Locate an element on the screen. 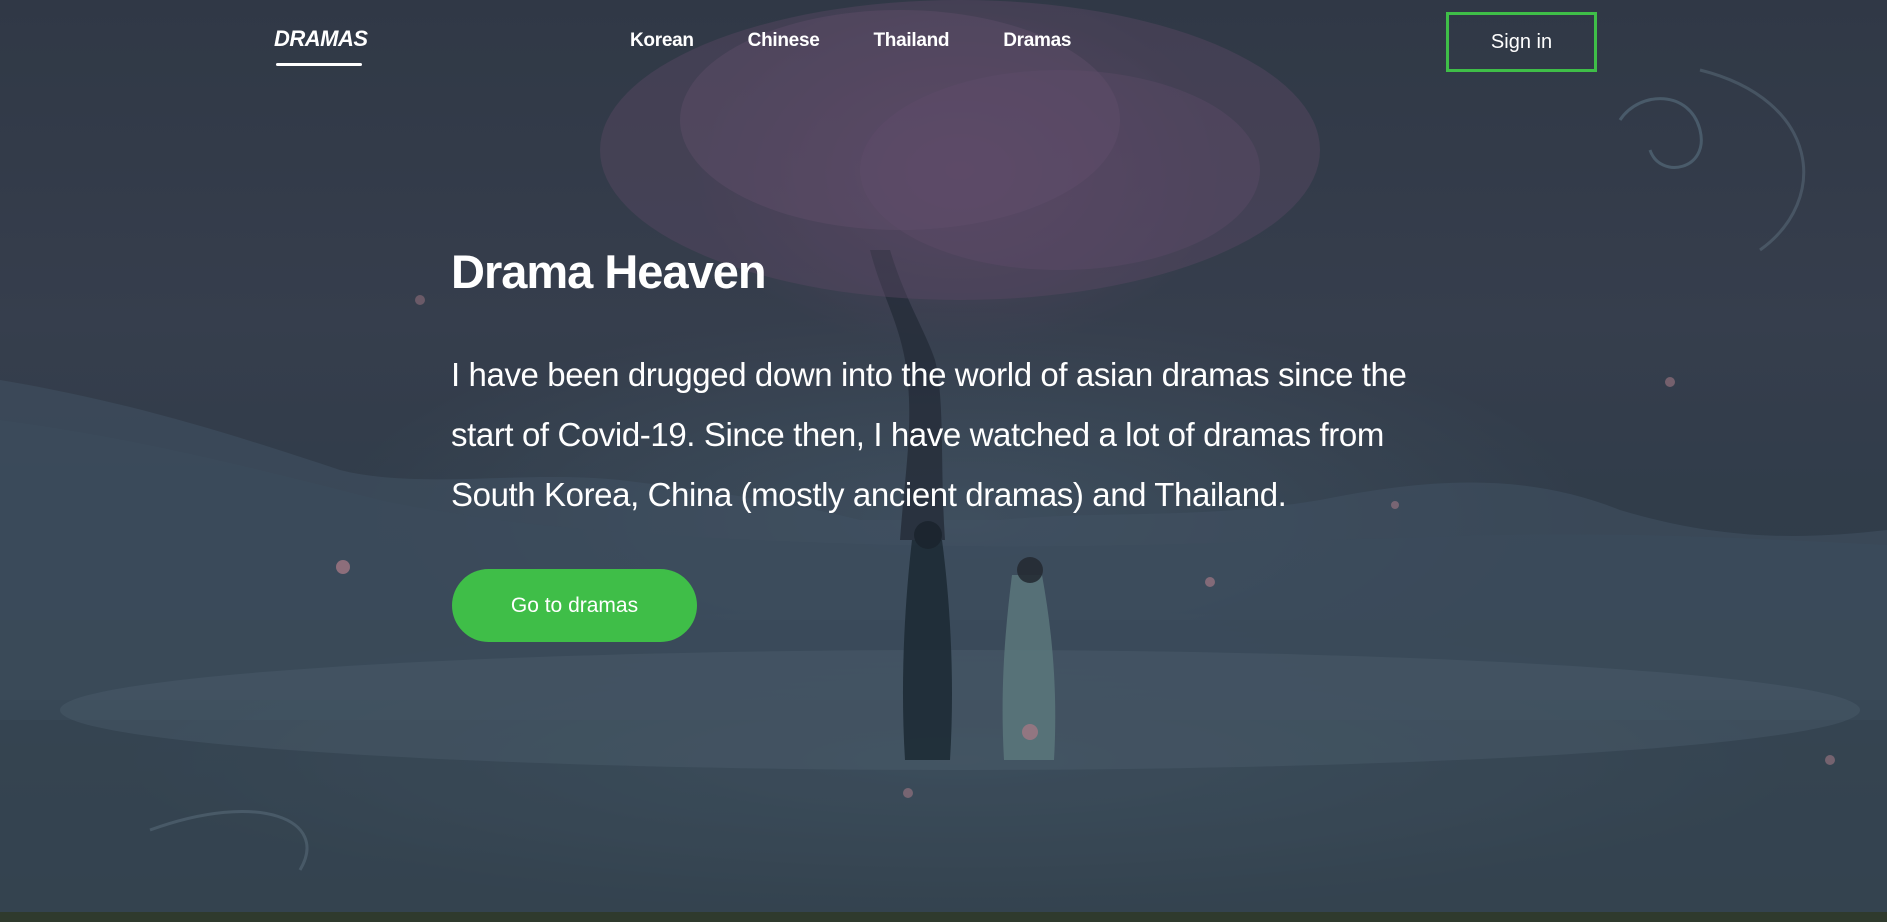 Image resolution: width=1887 pixels, height=922 pixels. nav-link-korean: Korean is located at coordinates (662, 41).